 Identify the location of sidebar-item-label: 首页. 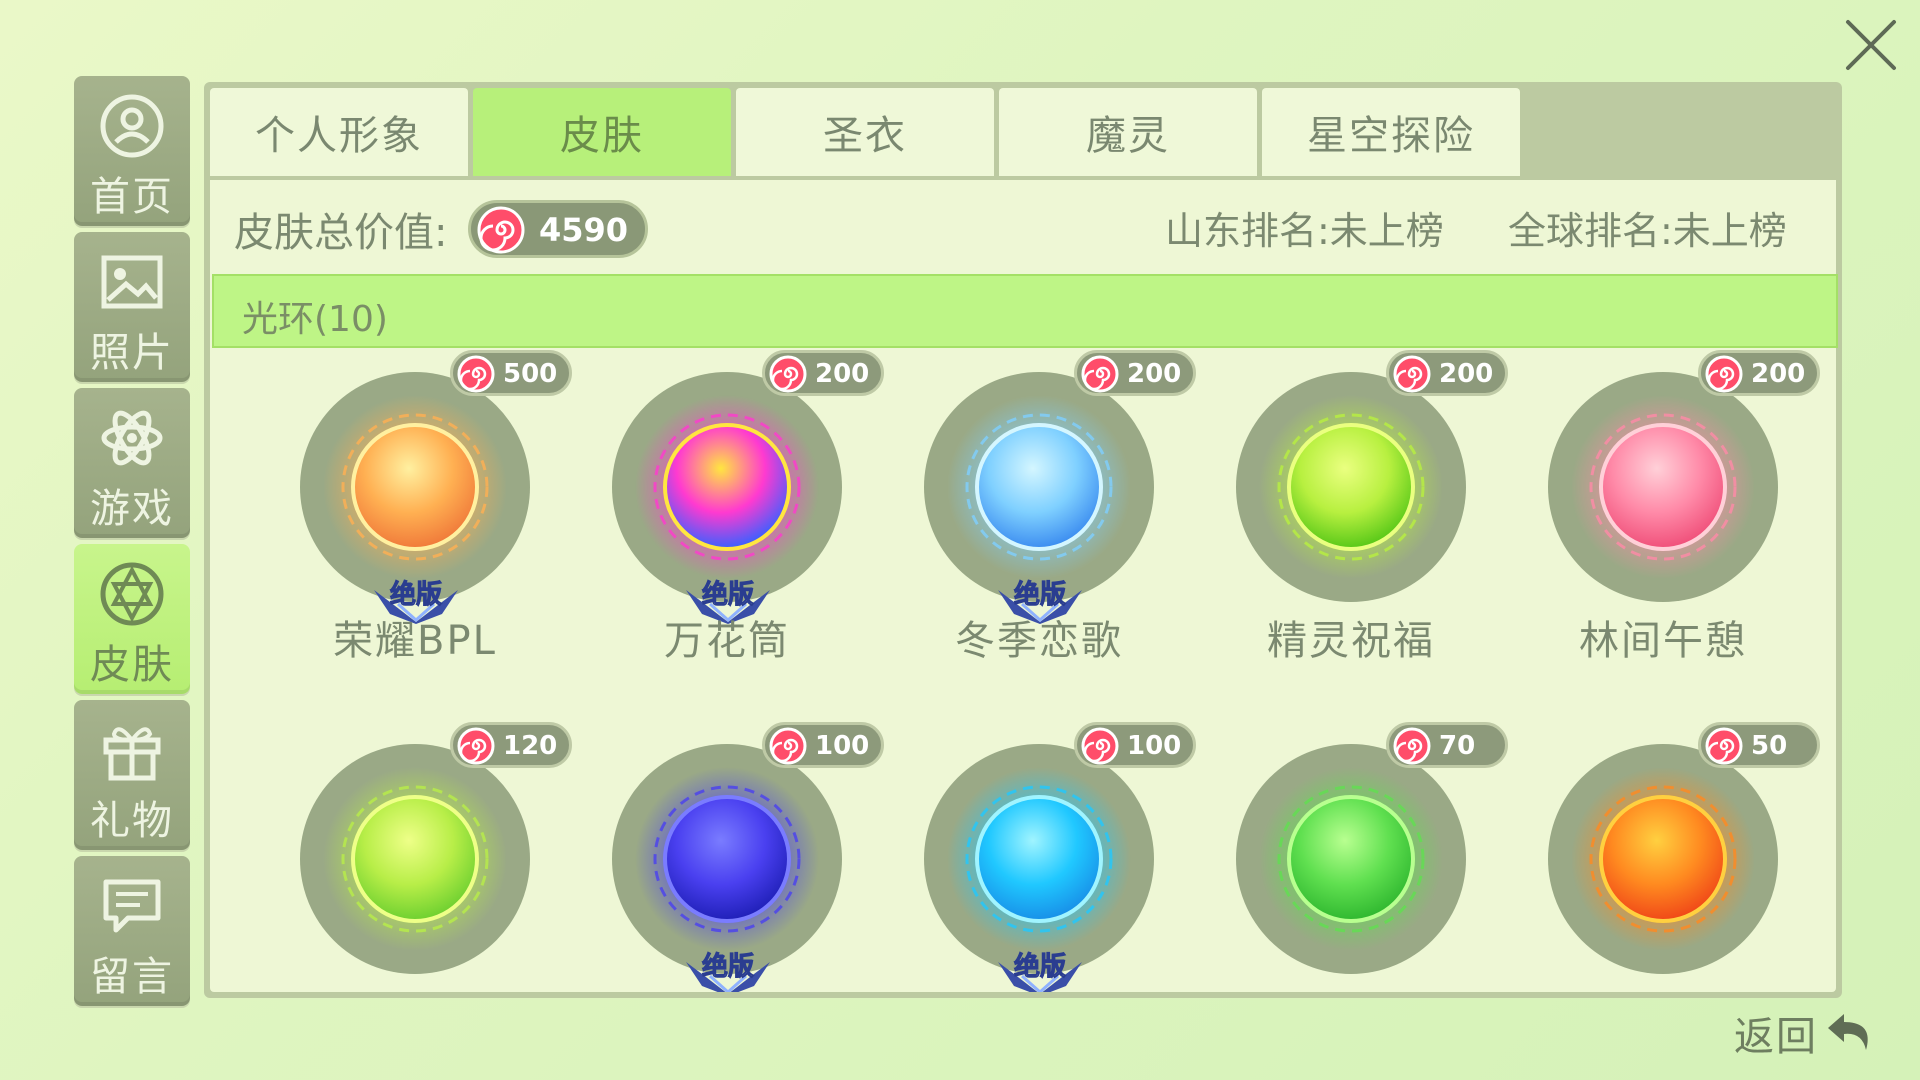
(132, 197).